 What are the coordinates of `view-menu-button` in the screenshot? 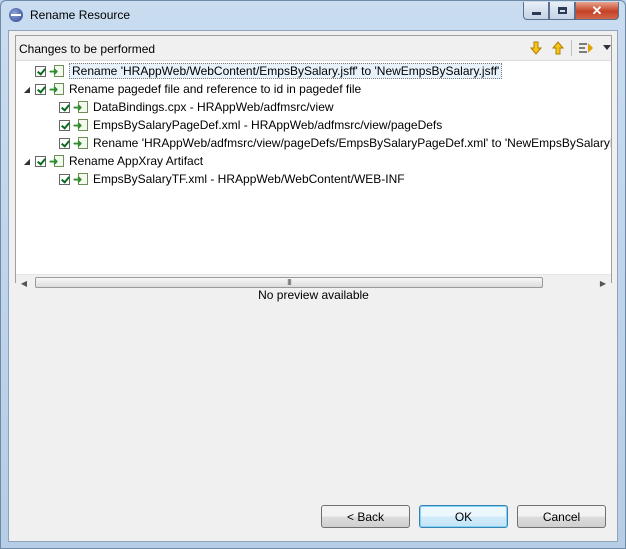 It's located at (607, 48).